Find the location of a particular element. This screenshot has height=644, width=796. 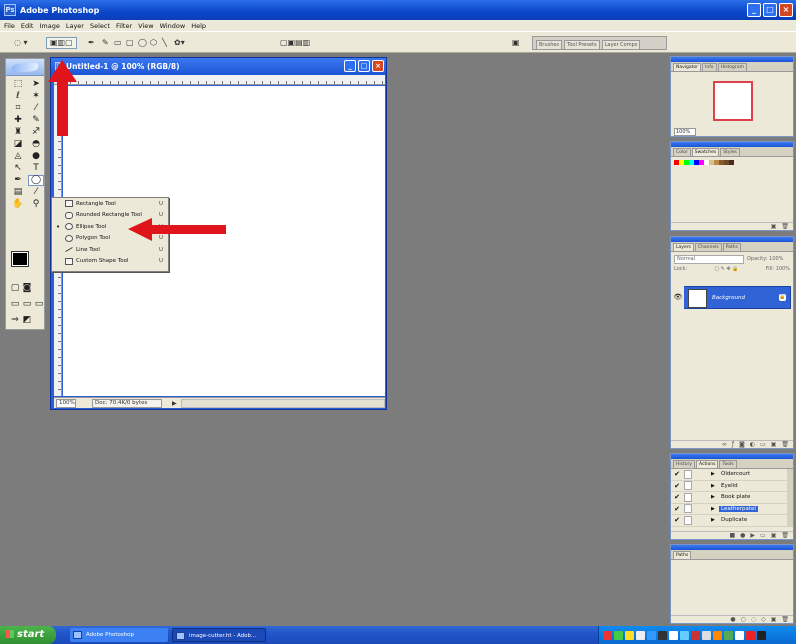

eye-visibility-icon: 👁 is located at coordinates (678, 297).